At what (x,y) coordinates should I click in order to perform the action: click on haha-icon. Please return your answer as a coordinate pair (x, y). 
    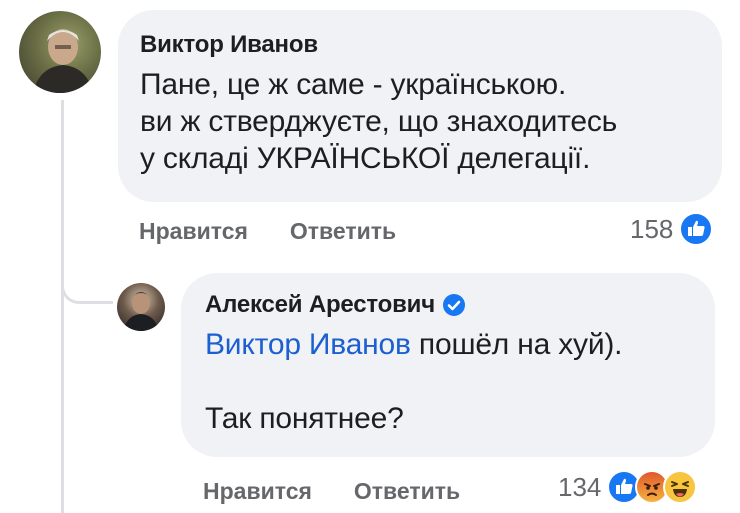
    Looking at the image, I should click on (680, 487).